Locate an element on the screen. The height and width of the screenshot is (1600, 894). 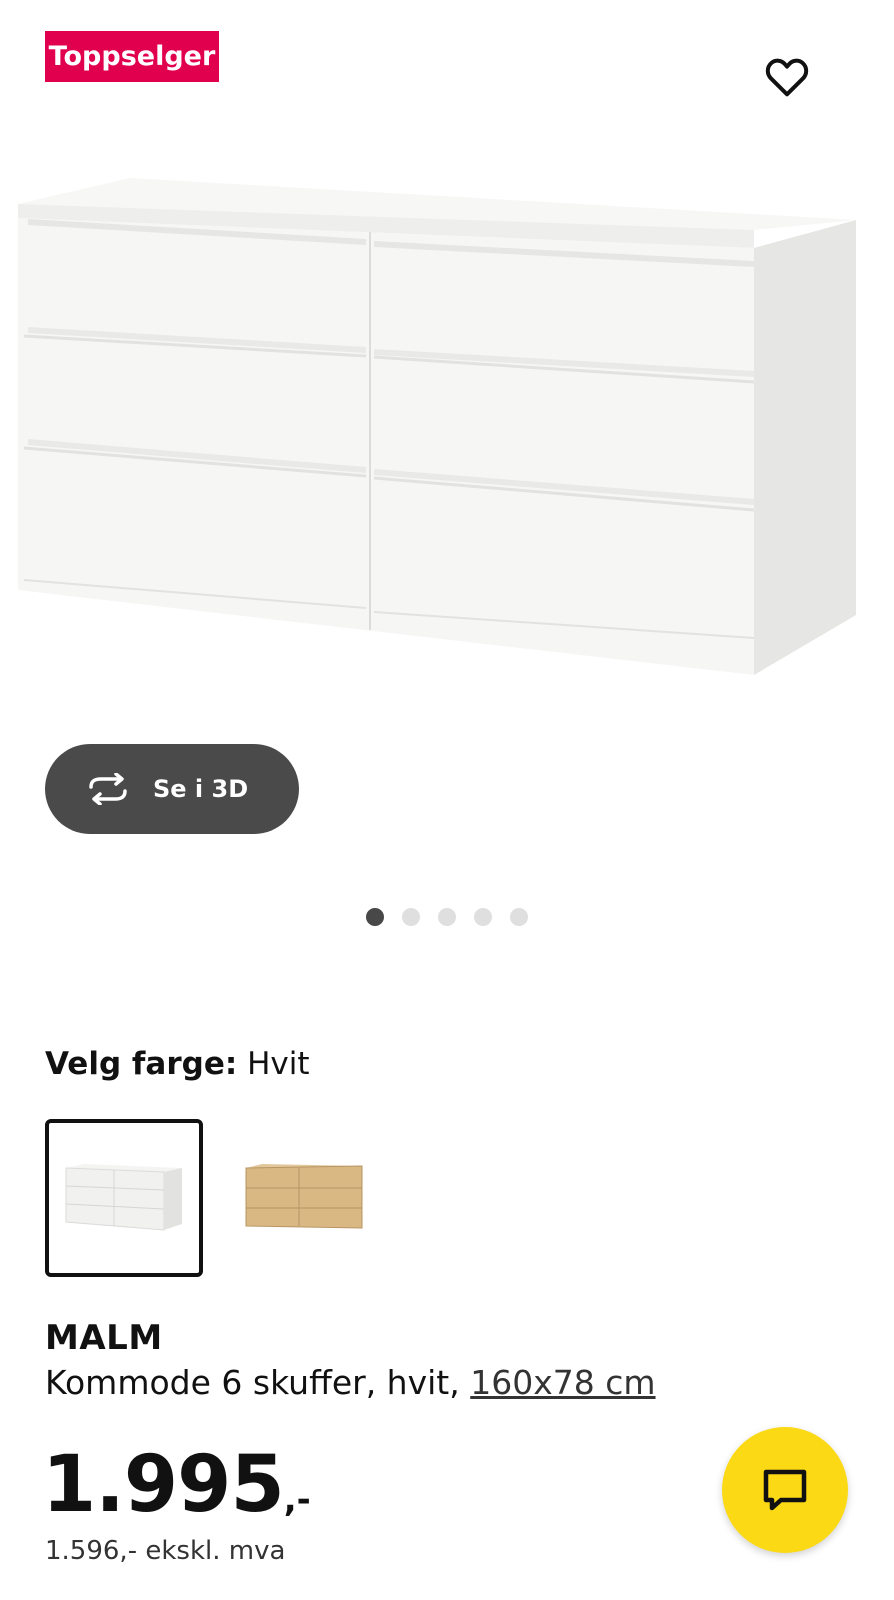
badge-label: Toppselger is located at coordinates (132, 56).